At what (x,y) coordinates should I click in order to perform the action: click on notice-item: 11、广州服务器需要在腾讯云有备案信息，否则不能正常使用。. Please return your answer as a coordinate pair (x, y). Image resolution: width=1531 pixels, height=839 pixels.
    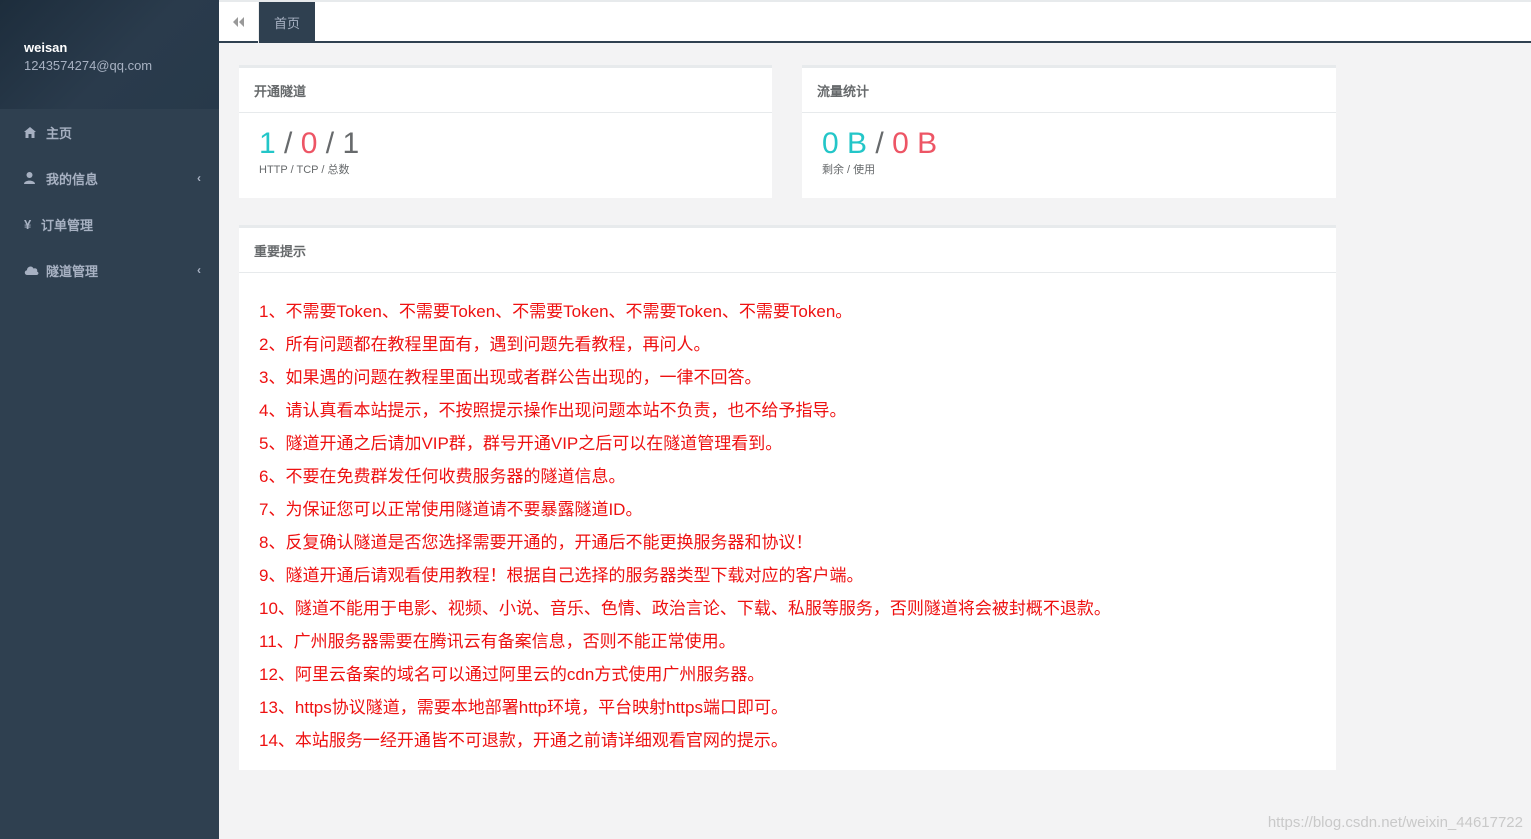
    Looking at the image, I should click on (497, 641).